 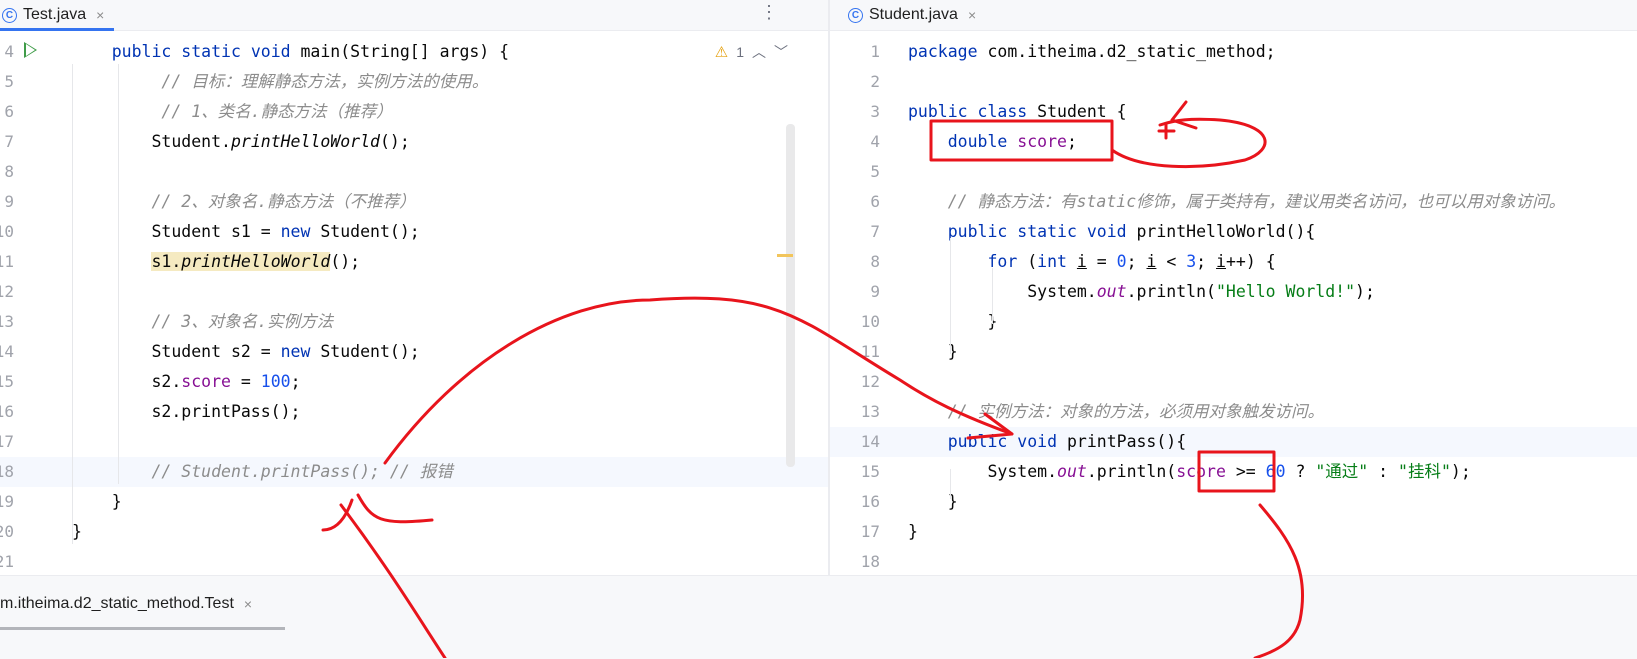 I want to click on code-line: 8, so click(x=414, y=172).